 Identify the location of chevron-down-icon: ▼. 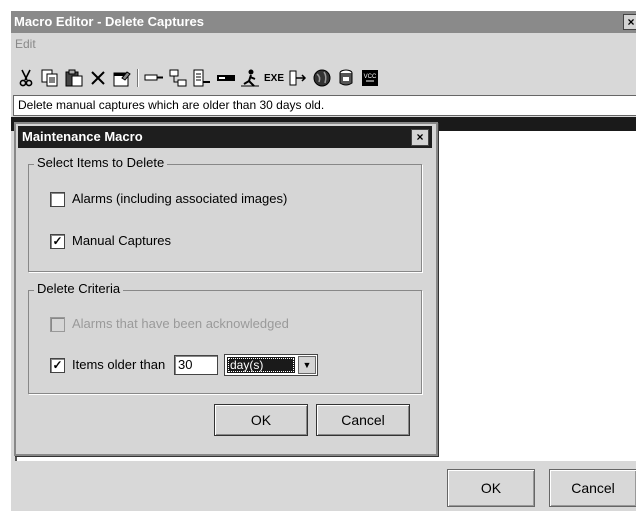
(307, 365).